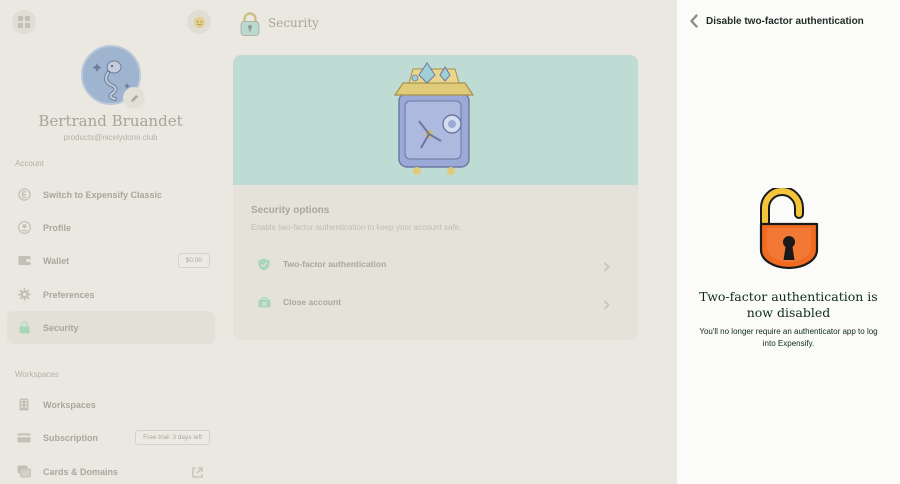  I want to click on chevron-left-icon, so click(694, 21).